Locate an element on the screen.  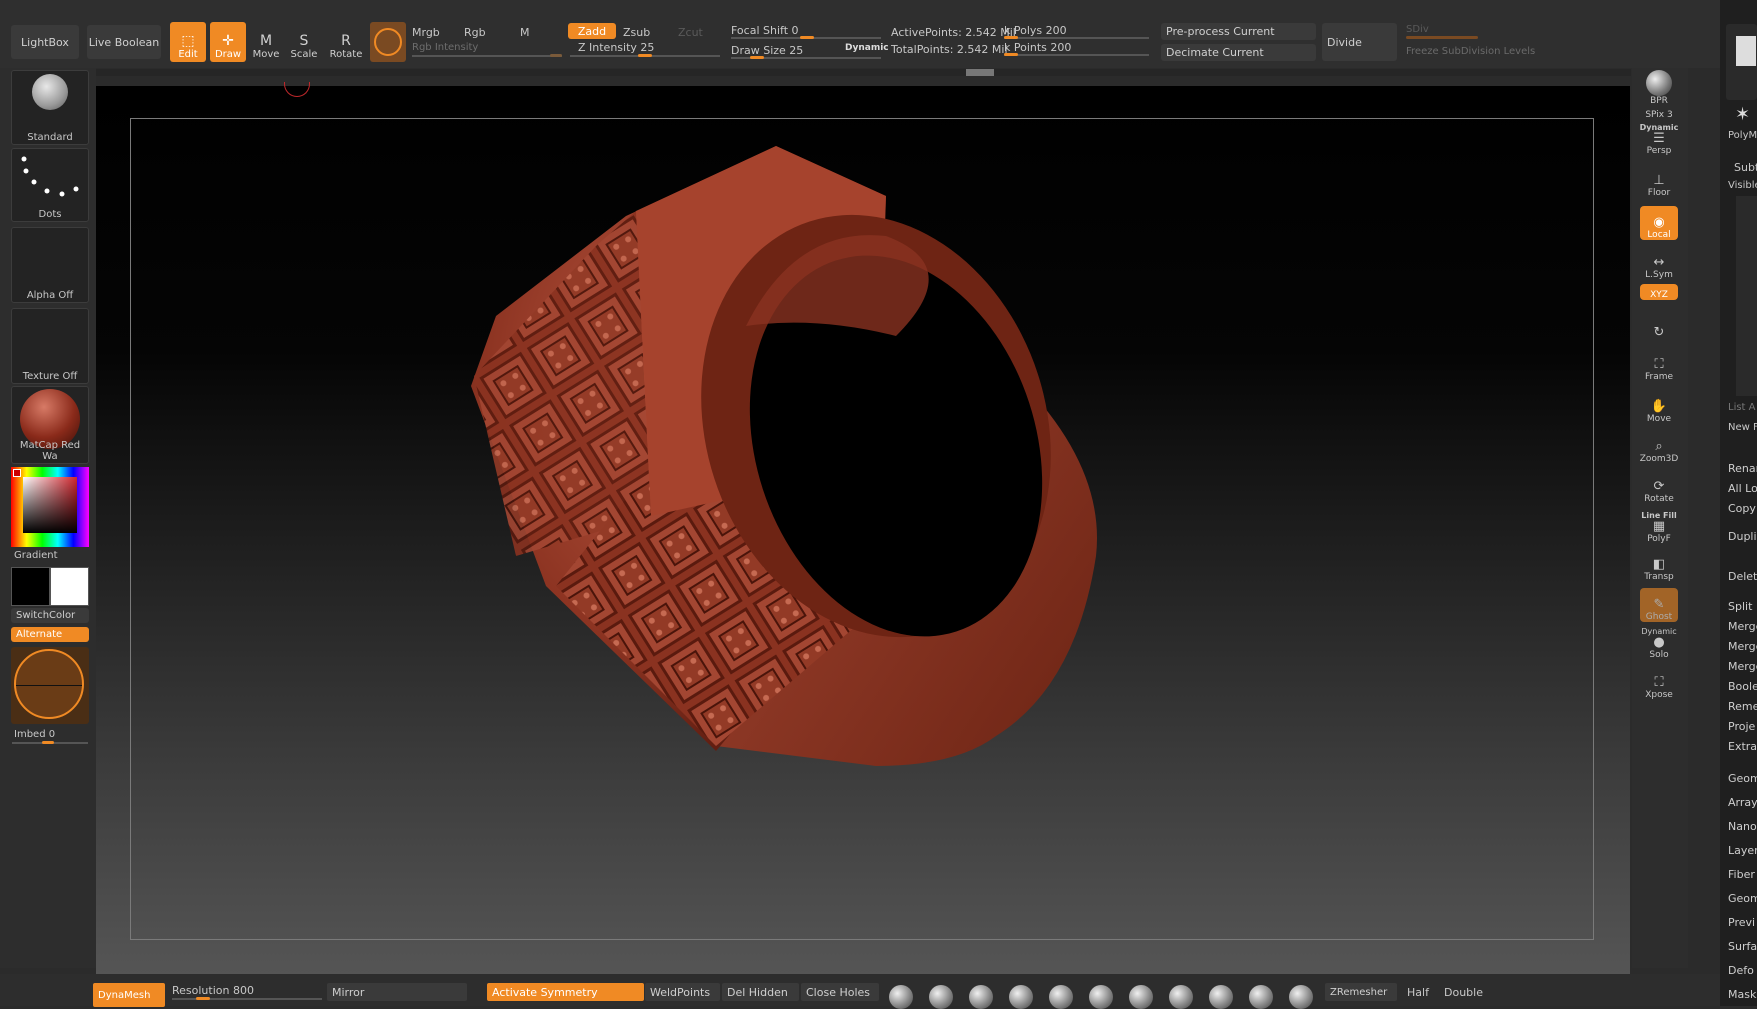
color-picker-square is located at coordinates (50, 505).